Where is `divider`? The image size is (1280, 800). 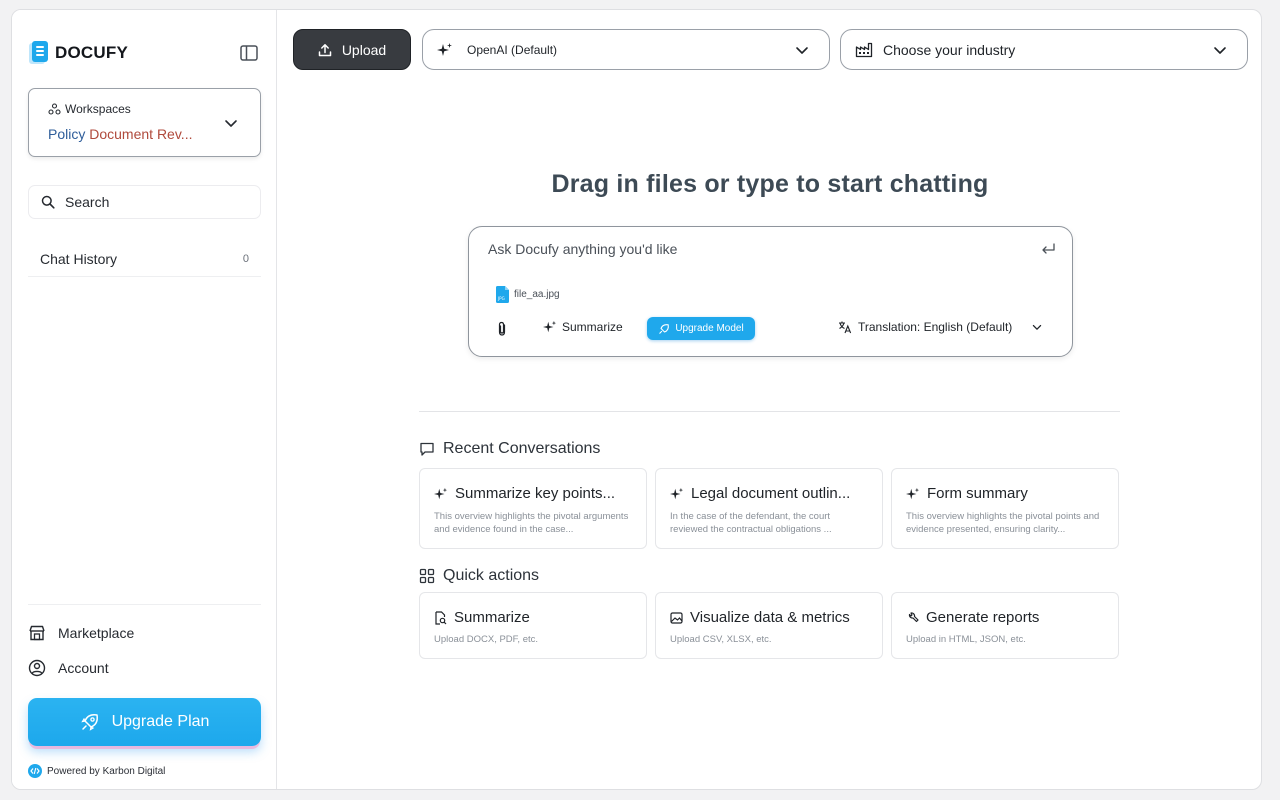 divider is located at coordinates (144, 604).